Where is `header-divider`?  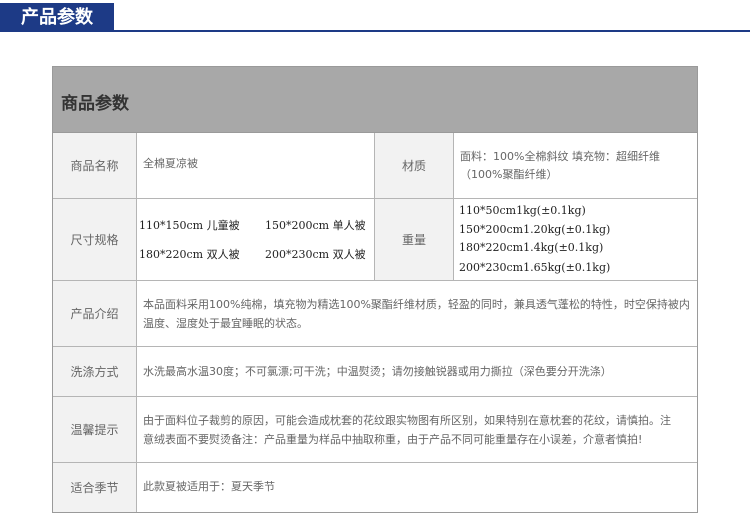
header-divider is located at coordinates (375, 31).